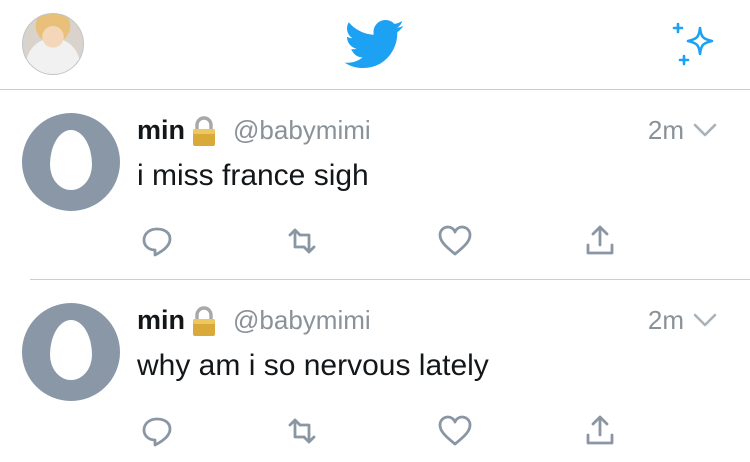 The width and height of the screenshot is (750, 462). Describe the element at coordinates (694, 44) in the screenshot. I see `sparkle-icon` at that location.